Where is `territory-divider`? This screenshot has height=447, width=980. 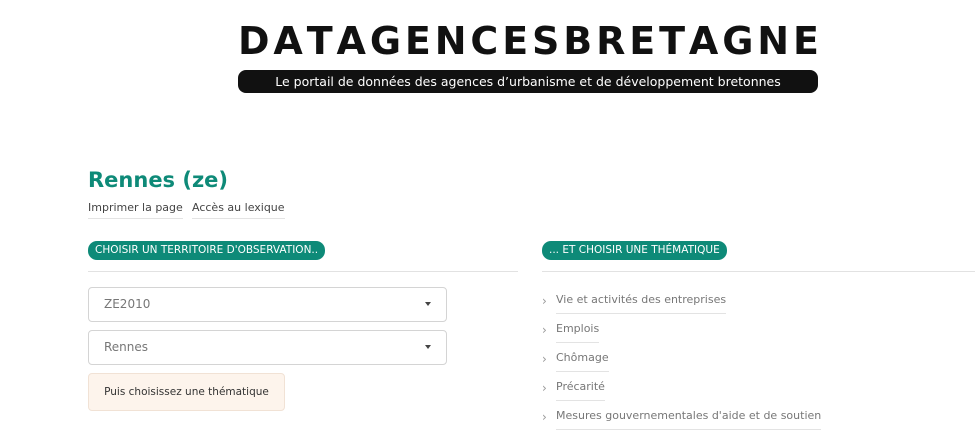
territory-divider is located at coordinates (303, 271).